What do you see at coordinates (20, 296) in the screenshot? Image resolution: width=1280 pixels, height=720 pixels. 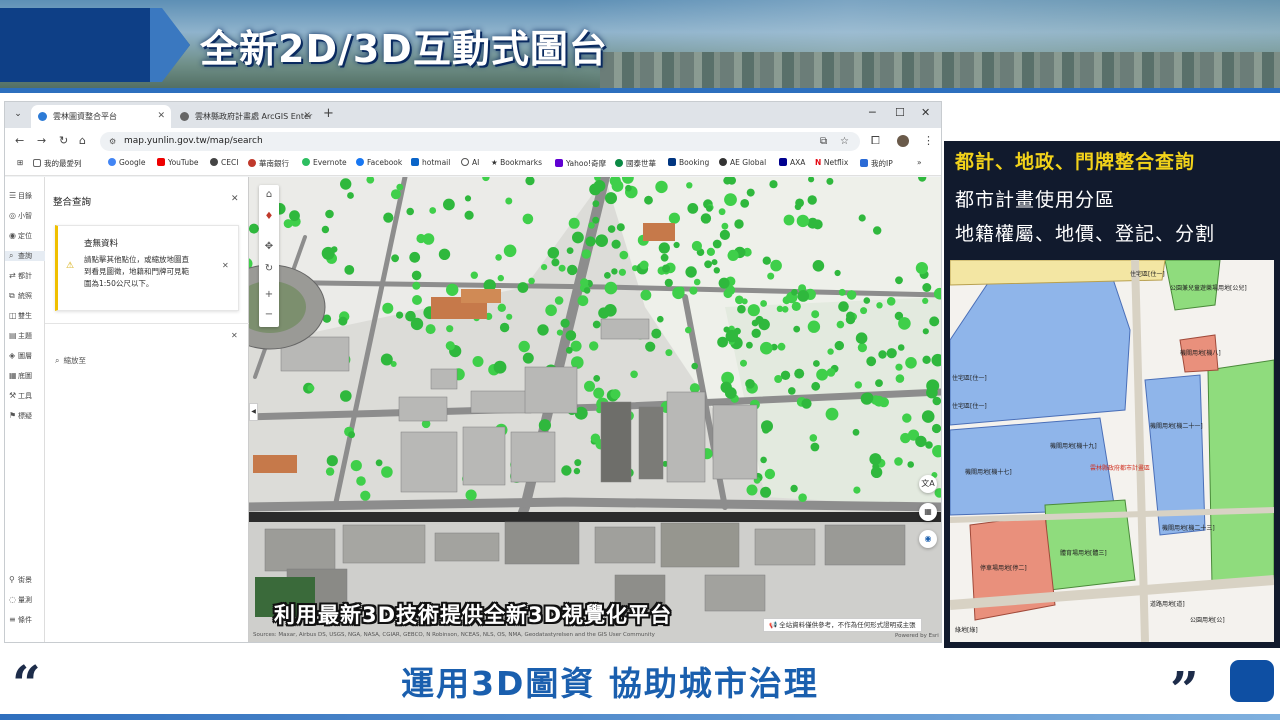 I see `rail-item: ⧉ 統照` at bounding box center [20, 296].